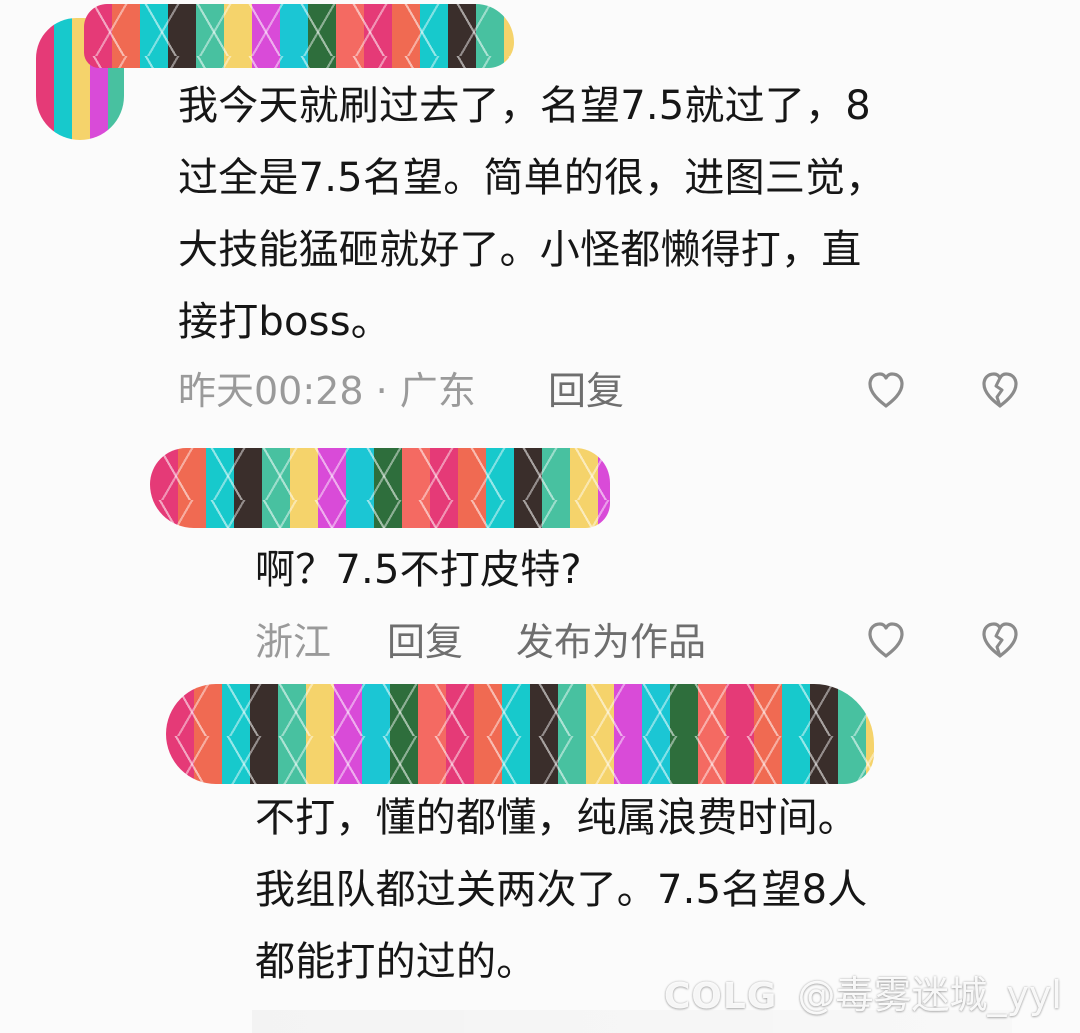 The image size is (1080, 1033). I want to click on comment-2-reply-button: 回复, so click(425, 642).